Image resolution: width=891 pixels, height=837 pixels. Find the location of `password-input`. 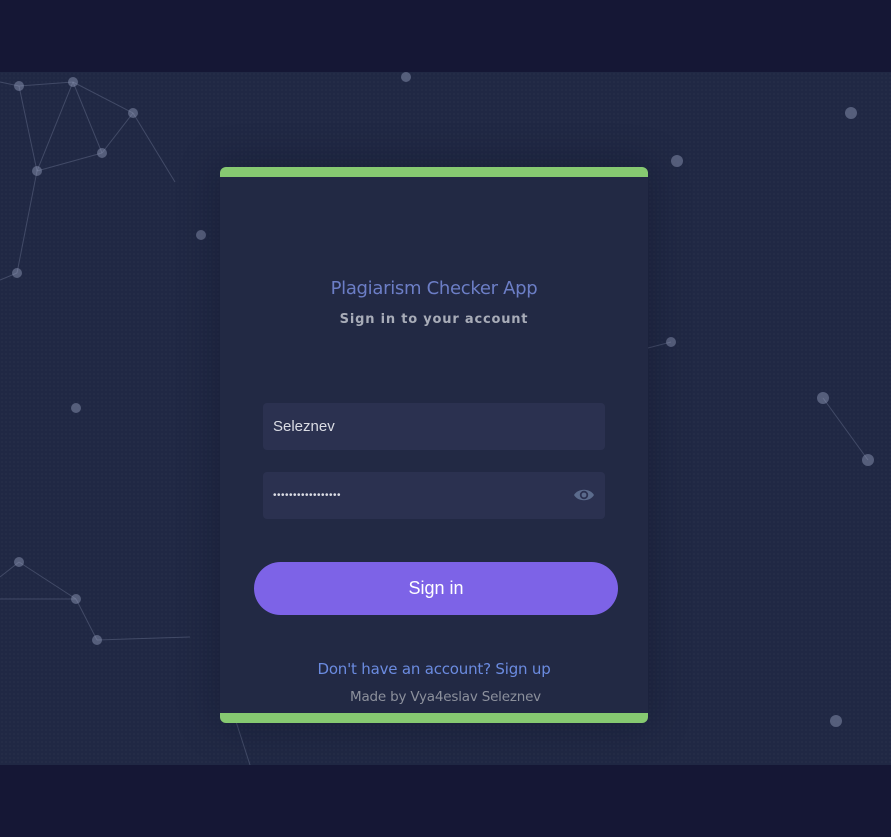

password-input is located at coordinates (434, 495).